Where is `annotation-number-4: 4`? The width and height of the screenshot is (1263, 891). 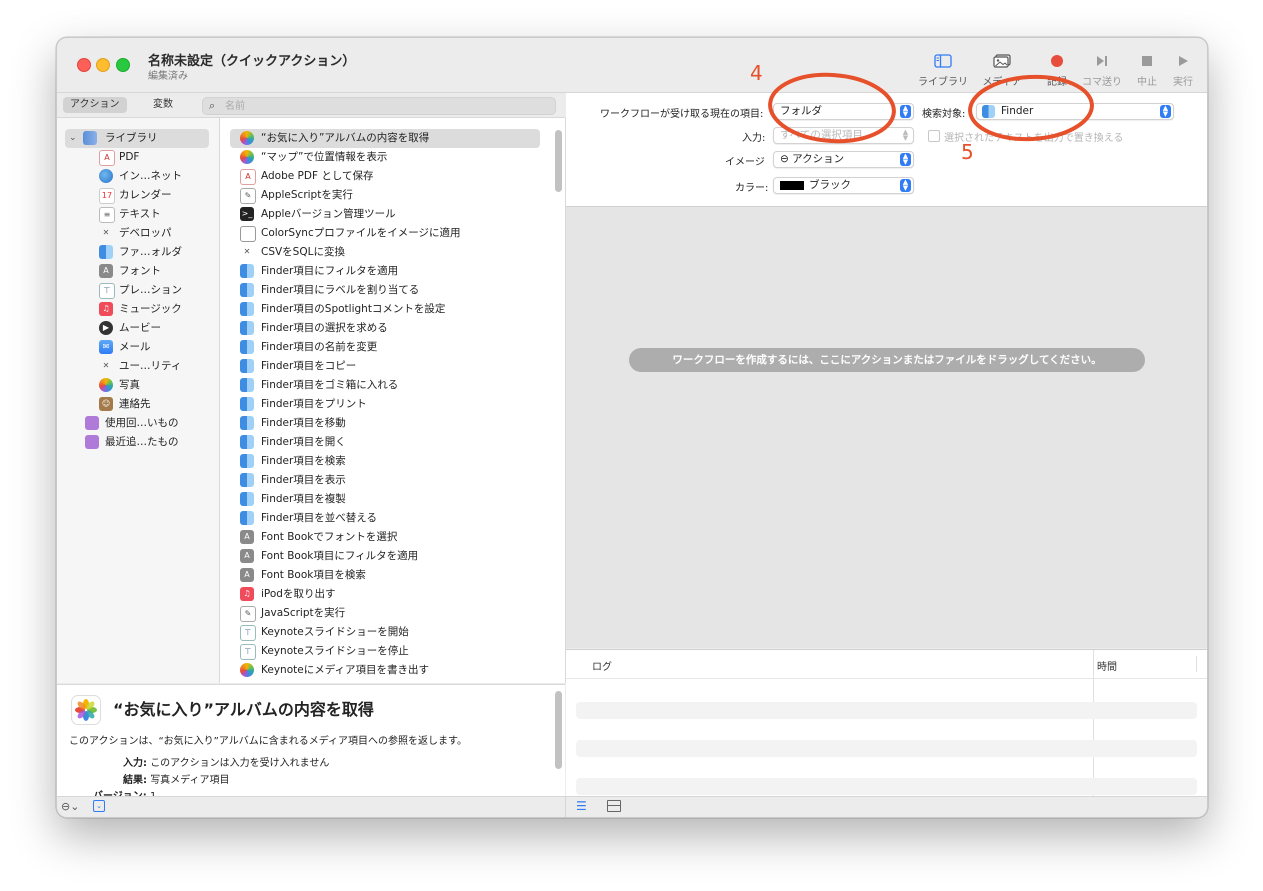
annotation-number-4: 4 is located at coordinates (756, 73).